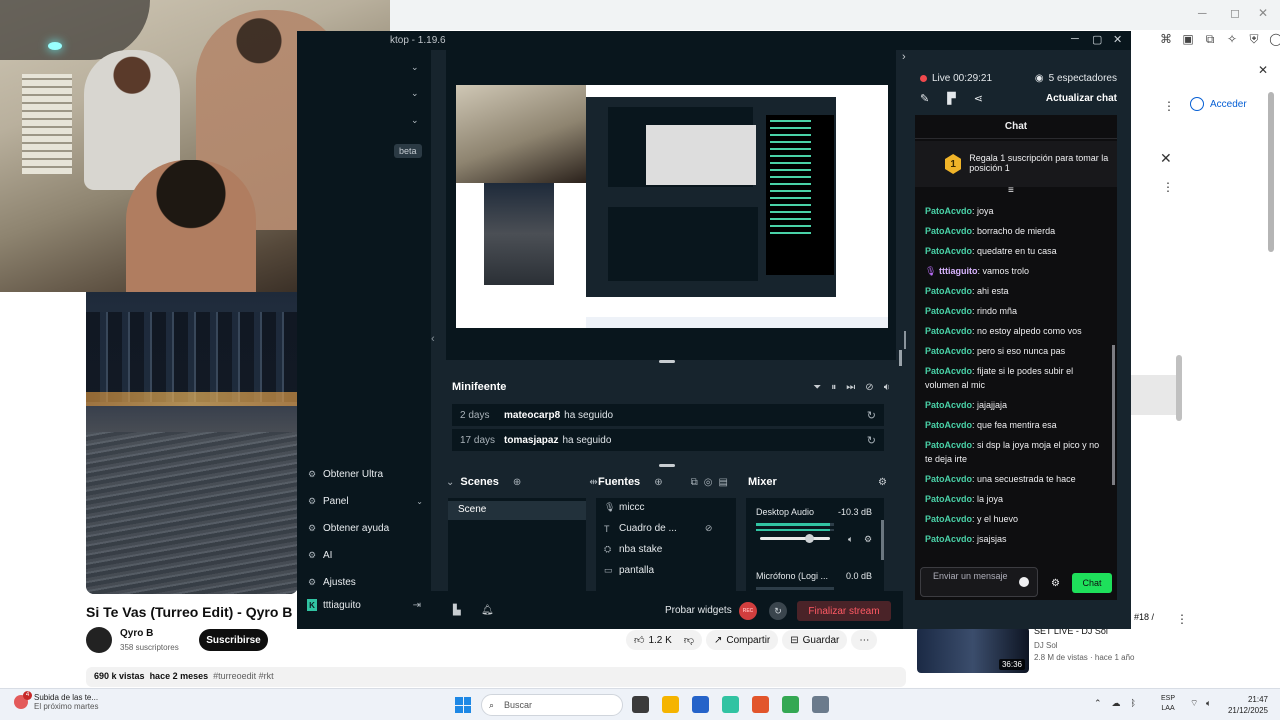  Describe the element at coordinates (664, 640) in the screenshot. I see `like-button: 👍︎ 1.2 K 👎︎` at that location.